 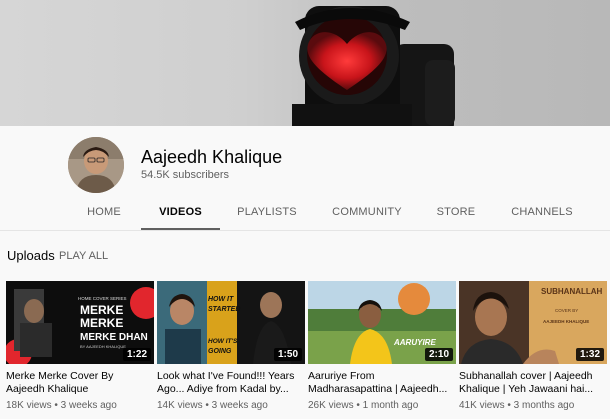 I want to click on tab-videos: VIDEOS, so click(x=180, y=213).